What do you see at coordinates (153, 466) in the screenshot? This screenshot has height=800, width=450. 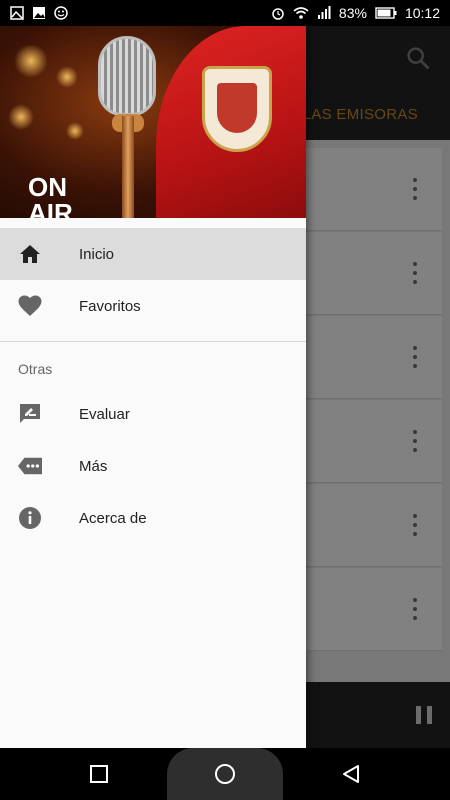 I see `drawer-item-mas: Más` at bounding box center [153, 466].